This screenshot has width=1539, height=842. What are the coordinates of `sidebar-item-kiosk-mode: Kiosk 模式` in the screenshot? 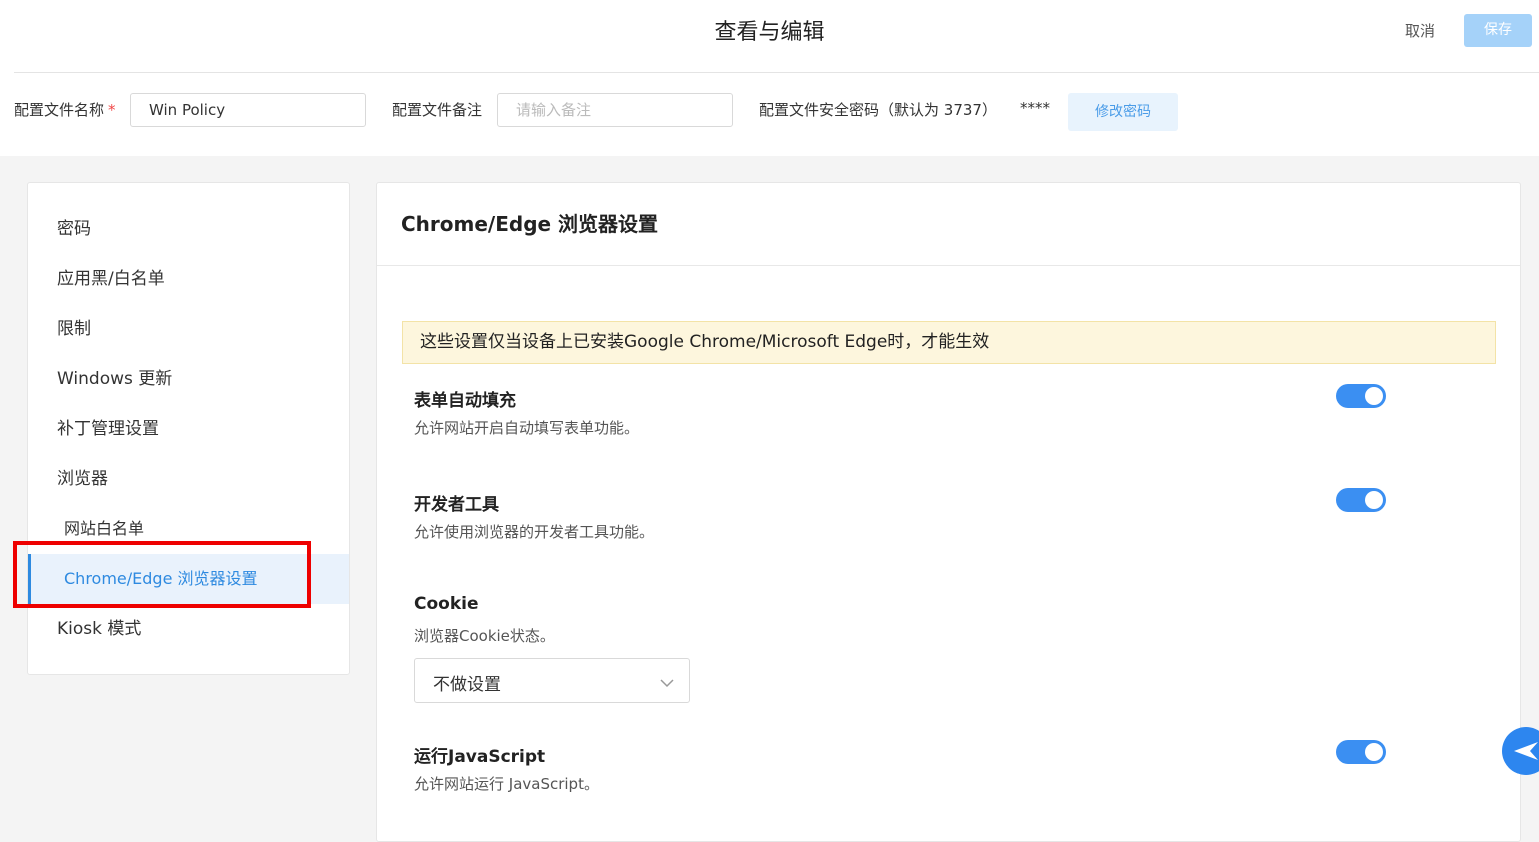 It's located at (188, 629).